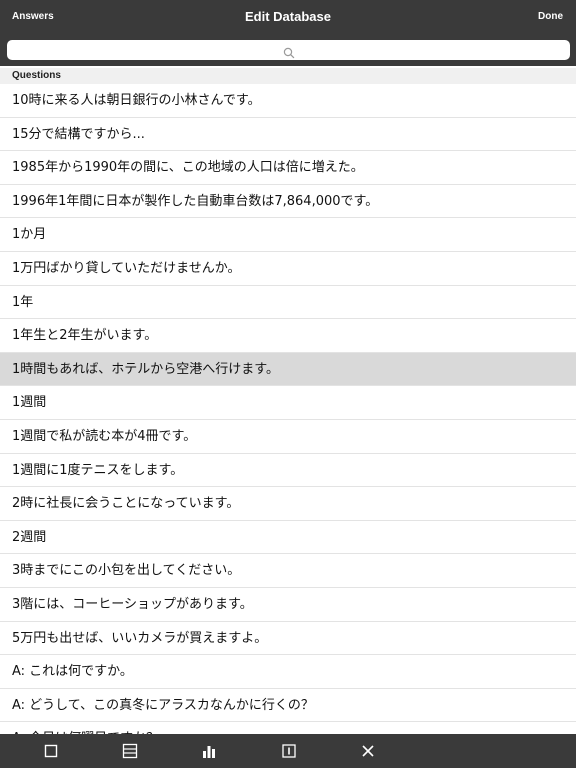 The width and height of the screenshot is (576, 768). Describe the element at coordinates (33, 17) in the screenshot. I see `answers-button: Answers` at that location.